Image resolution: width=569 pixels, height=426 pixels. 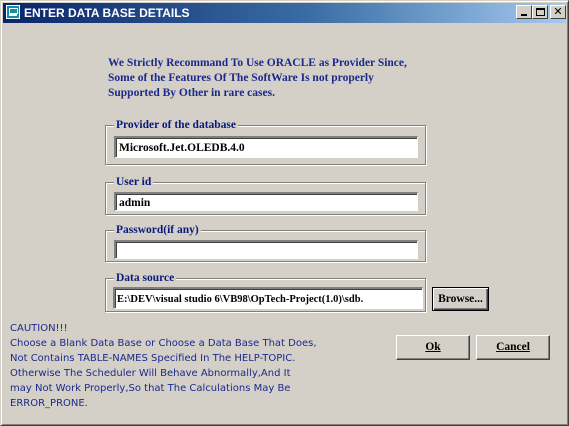 I want to click on cancel-button: Cancel, so click(x=513, y=347).